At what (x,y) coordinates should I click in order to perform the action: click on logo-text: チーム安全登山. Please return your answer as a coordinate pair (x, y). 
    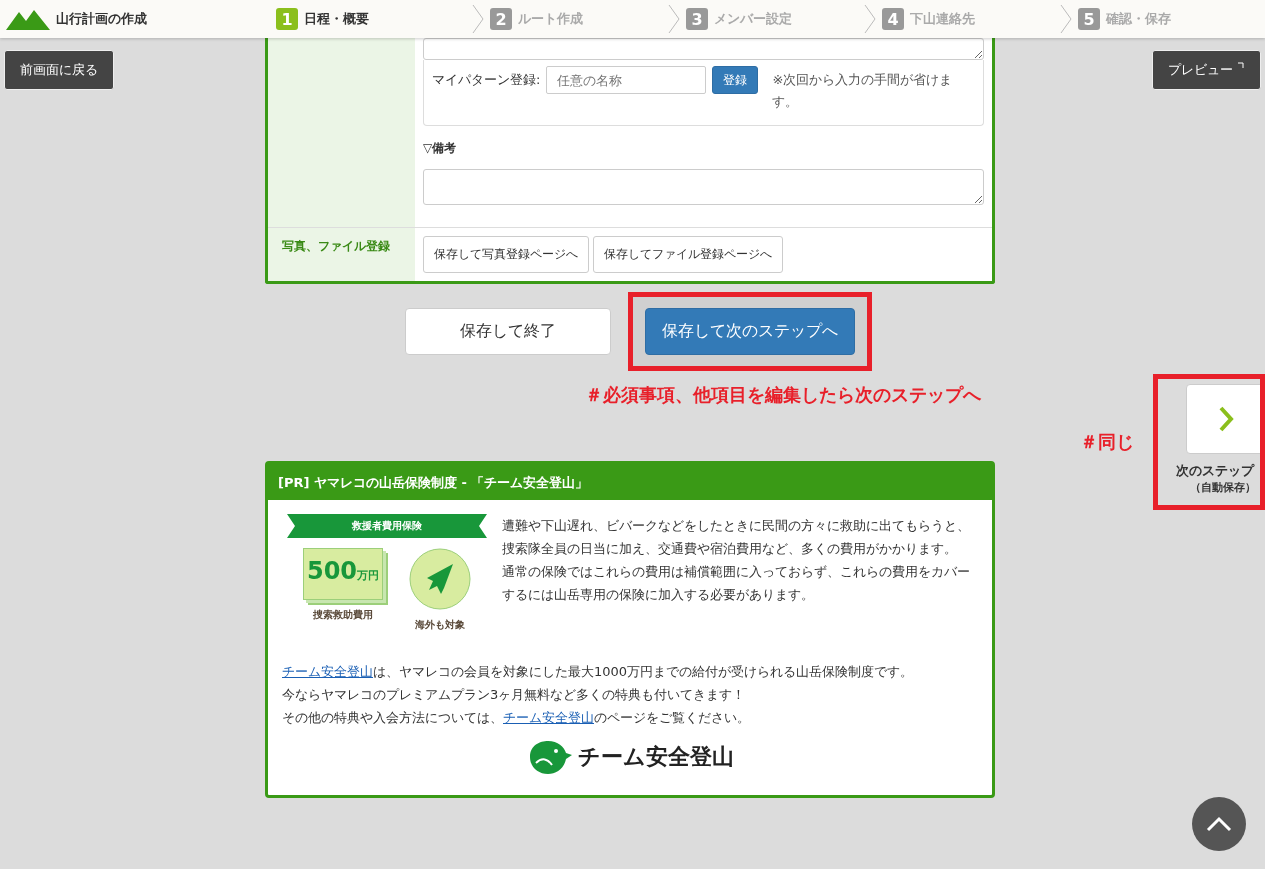
    Looking at the image, I should click on (656, 757).